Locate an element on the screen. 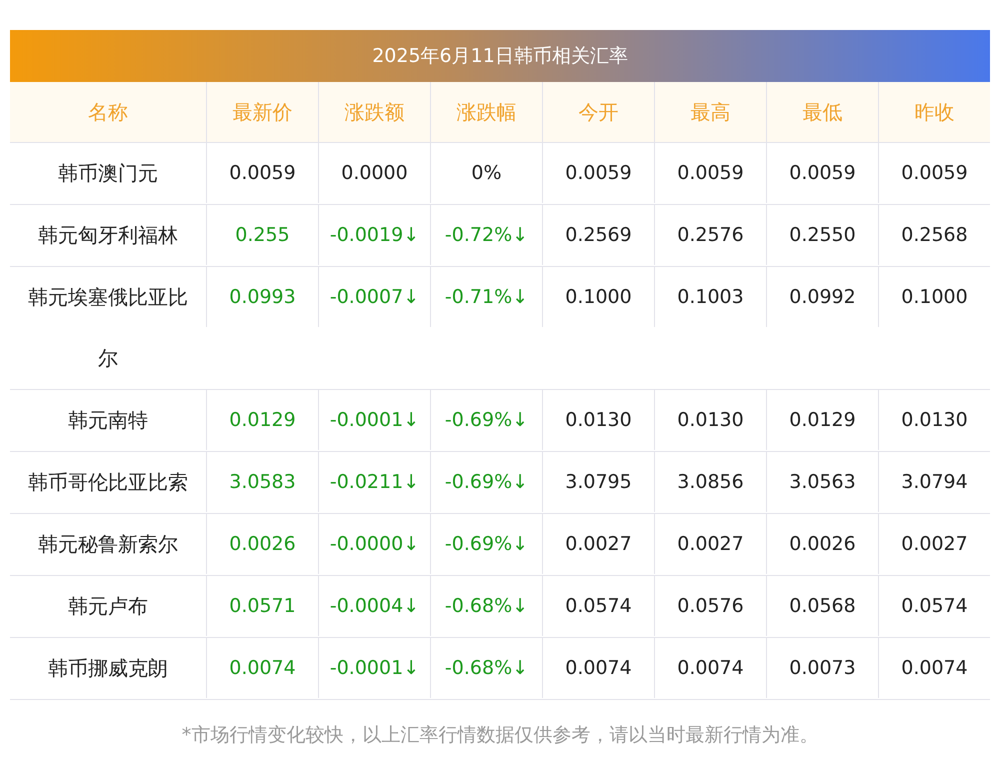  percent-cell: -0.71%↓ is located at coordinates (486, 297).